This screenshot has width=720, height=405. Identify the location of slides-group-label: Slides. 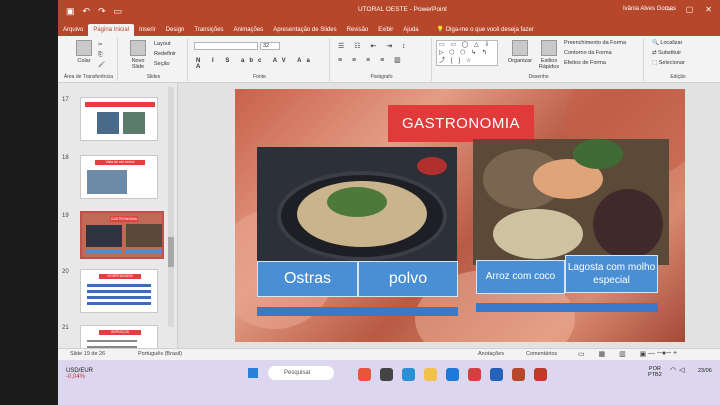
(153, 77).